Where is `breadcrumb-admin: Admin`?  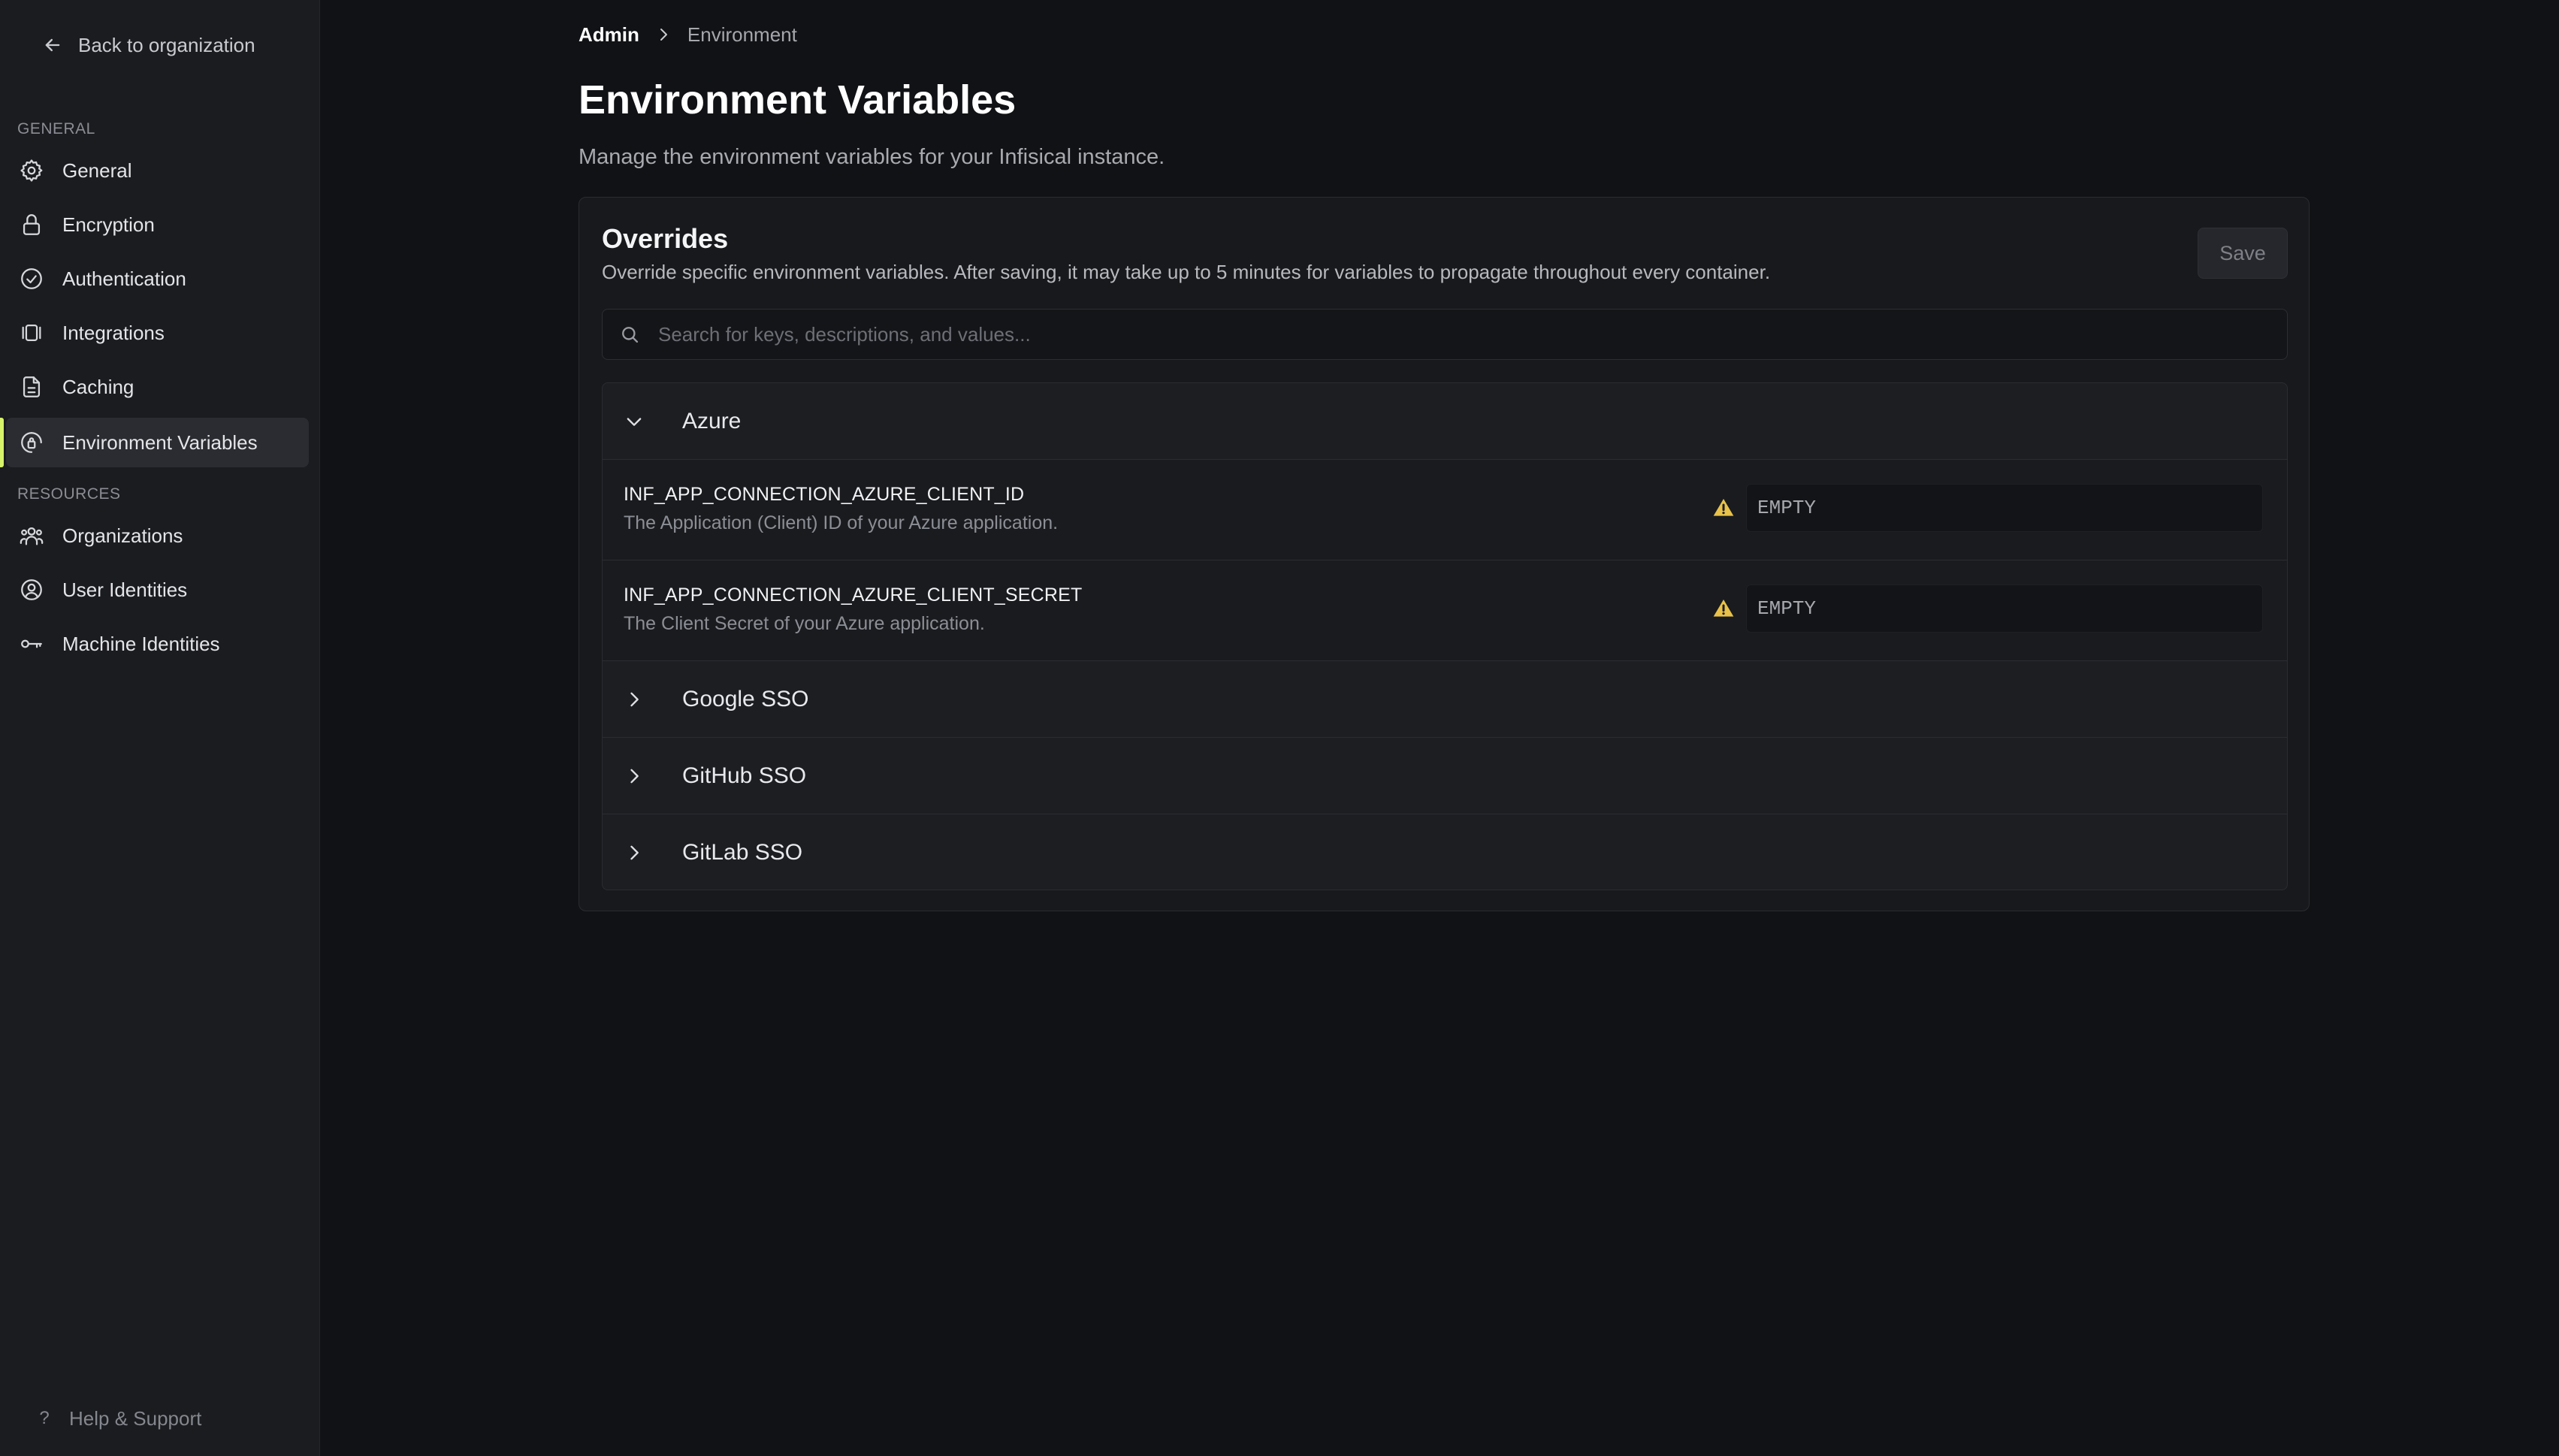 breadcrumb-admin: Admin is located at coordinates (609, 35).